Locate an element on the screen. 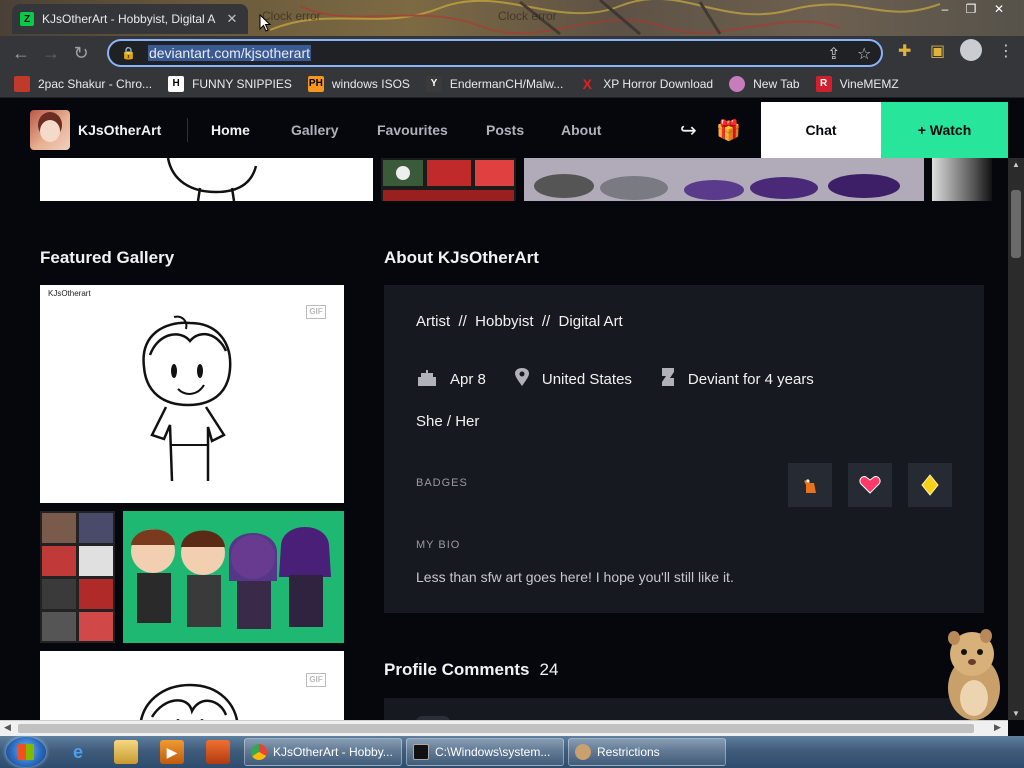  share-arrow-icon: ↪ is located at coordinates (688, 130).